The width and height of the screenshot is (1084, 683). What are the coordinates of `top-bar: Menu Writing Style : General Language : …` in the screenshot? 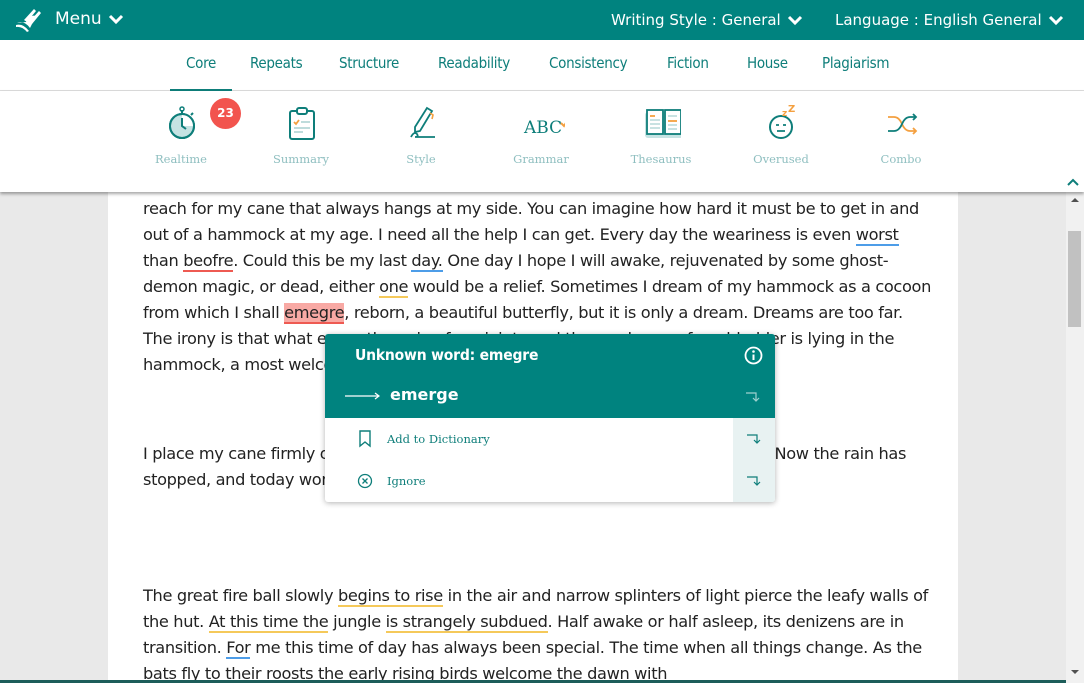 It's located at (542, 20).